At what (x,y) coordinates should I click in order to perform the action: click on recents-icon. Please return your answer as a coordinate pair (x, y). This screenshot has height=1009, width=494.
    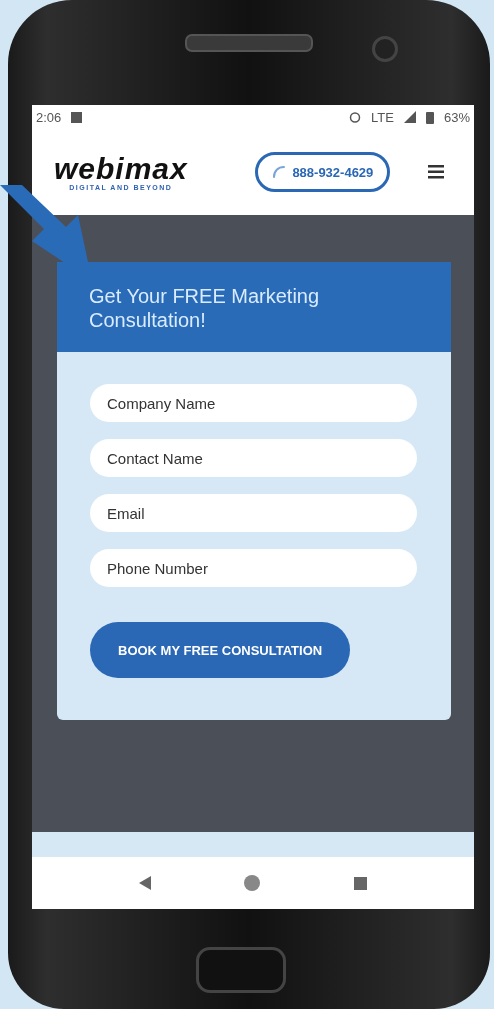
    Looking at the image, I should click on (361, 883).